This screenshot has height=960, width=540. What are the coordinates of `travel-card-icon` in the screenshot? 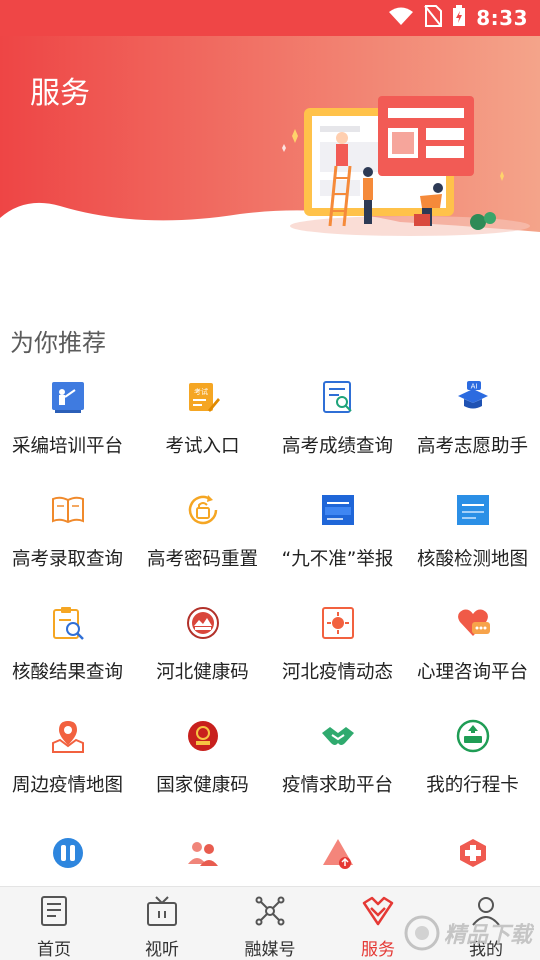 It's located at (473, 736).